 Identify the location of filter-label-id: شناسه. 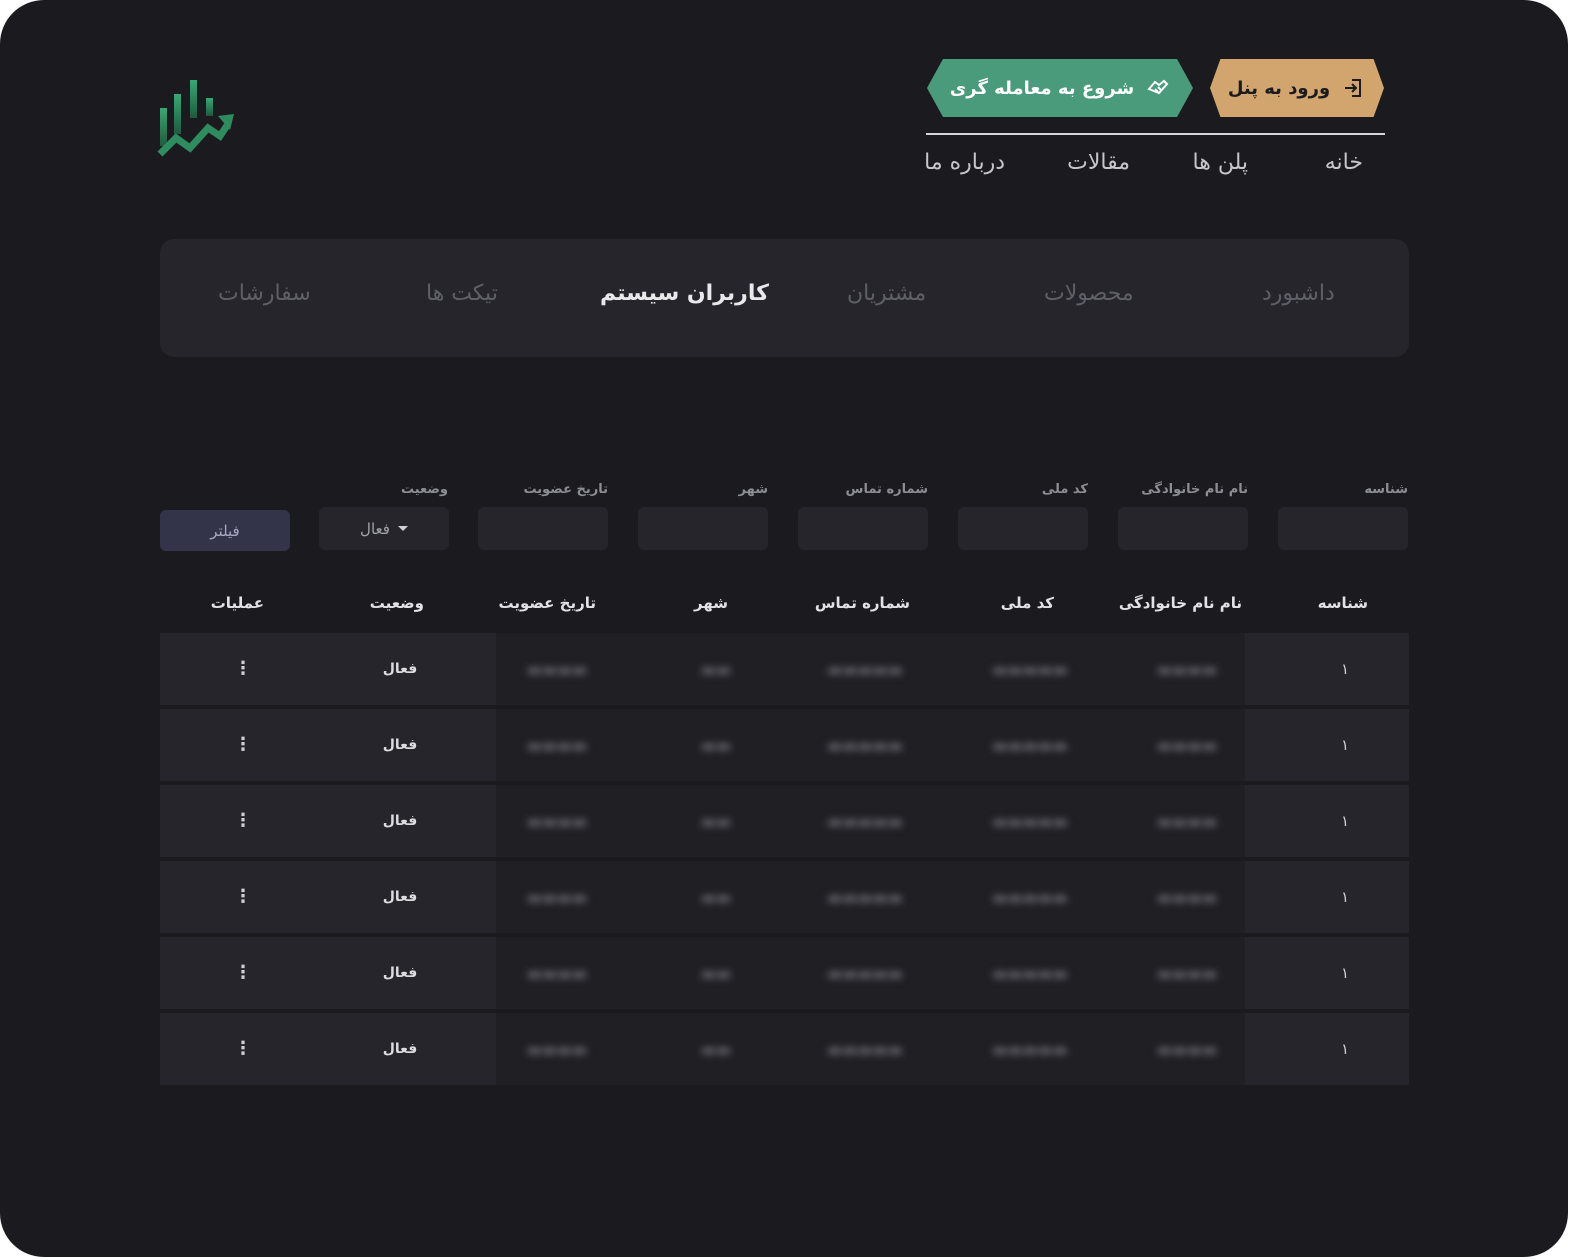
(1386, 489).